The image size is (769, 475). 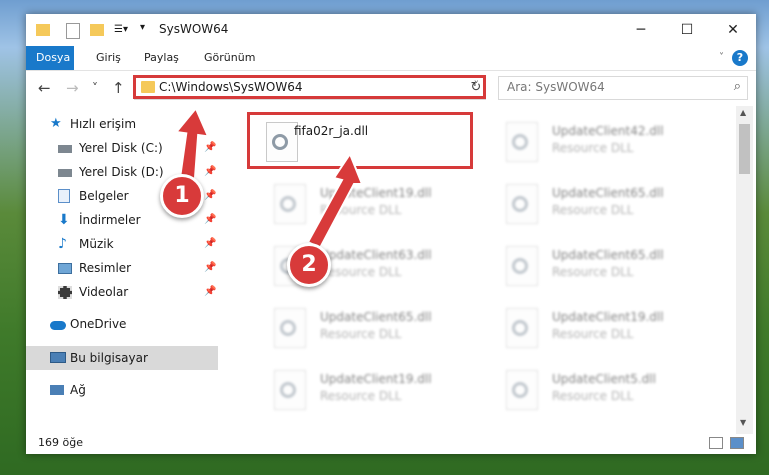 What do you see at coordinates (737, 443) in the screenshot?
I see `large-icons-view-icon` at bounding box center [737, 443].